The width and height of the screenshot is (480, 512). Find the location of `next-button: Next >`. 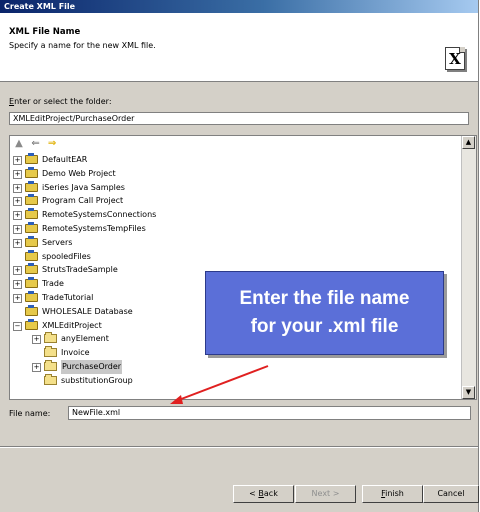

next-button: Next > is located at coordinates (325, 494).